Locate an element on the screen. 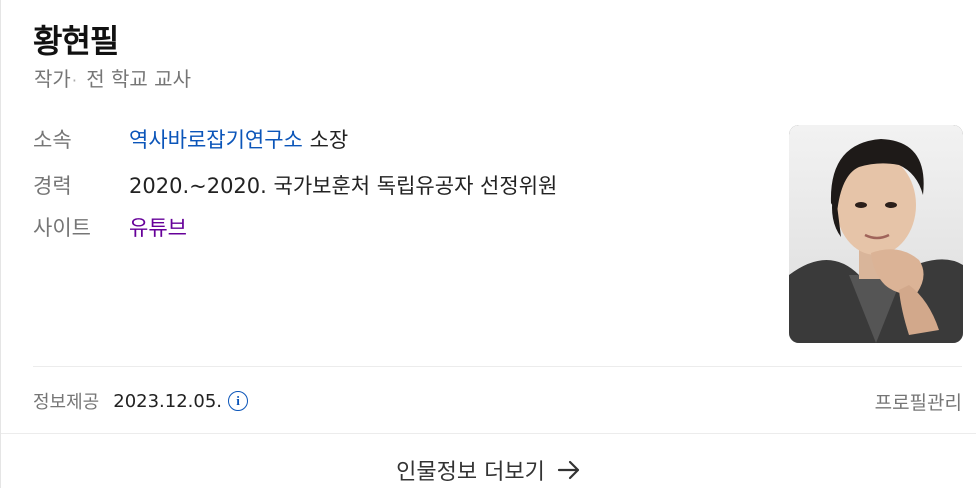  source-info: 정보제공 2023.12.05. i is located at coordinates (141, 401).